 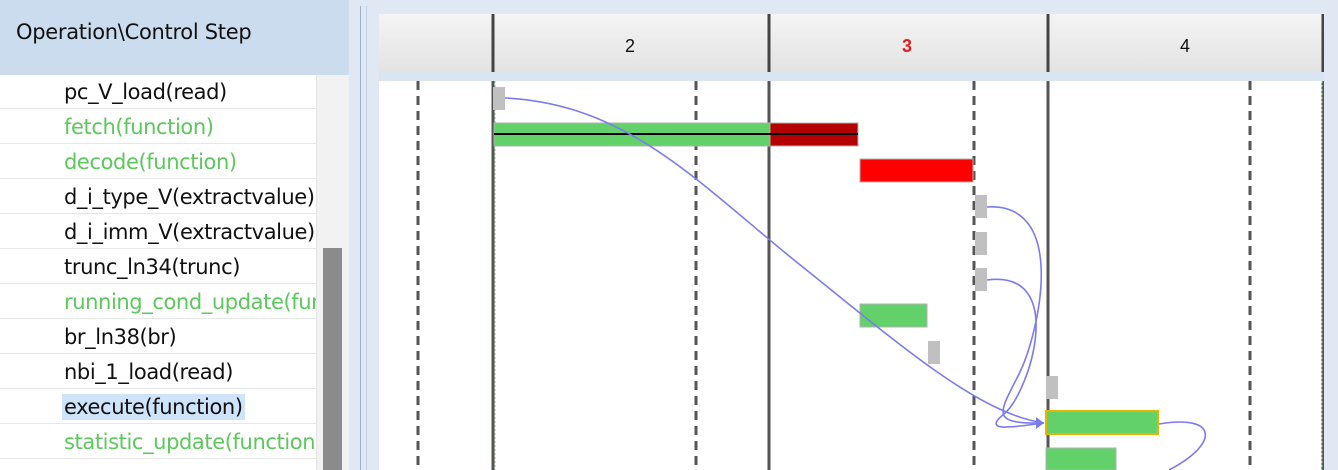 I want to click on op-label: br_ln38(br), so click(x=120, y=337).